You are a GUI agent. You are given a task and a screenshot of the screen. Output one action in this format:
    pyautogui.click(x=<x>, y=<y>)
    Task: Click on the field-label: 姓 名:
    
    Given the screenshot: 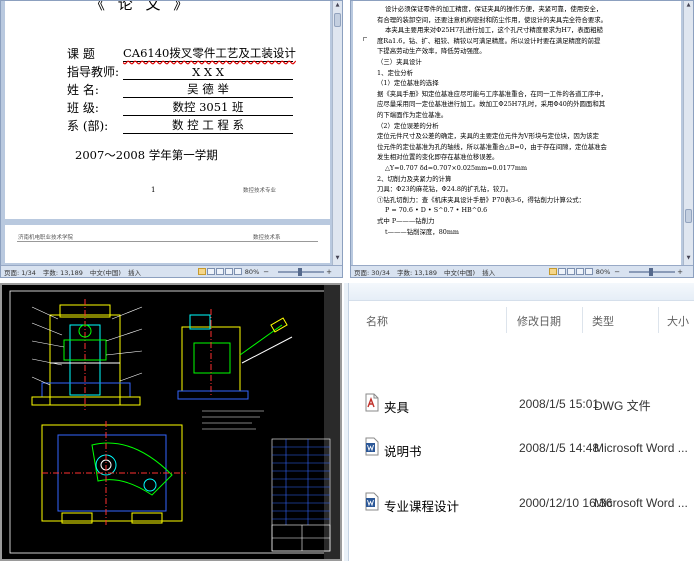 What is the action you would take?
    pyautogui.click(x=83, y=90)
    